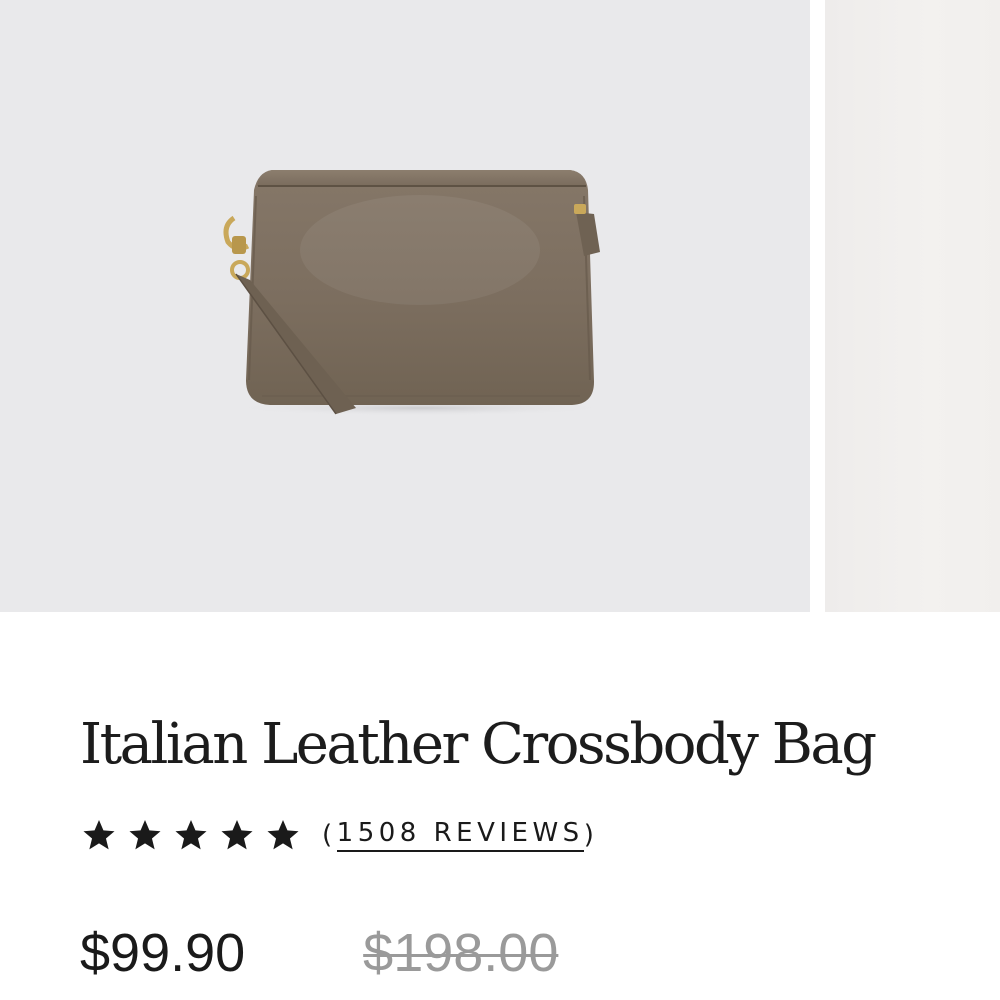  What do you see at coordinates (478, 744) in the screenshot?
I see `product-title: Italian Leather Crossbody Bag` at bounding box center [478, 744].